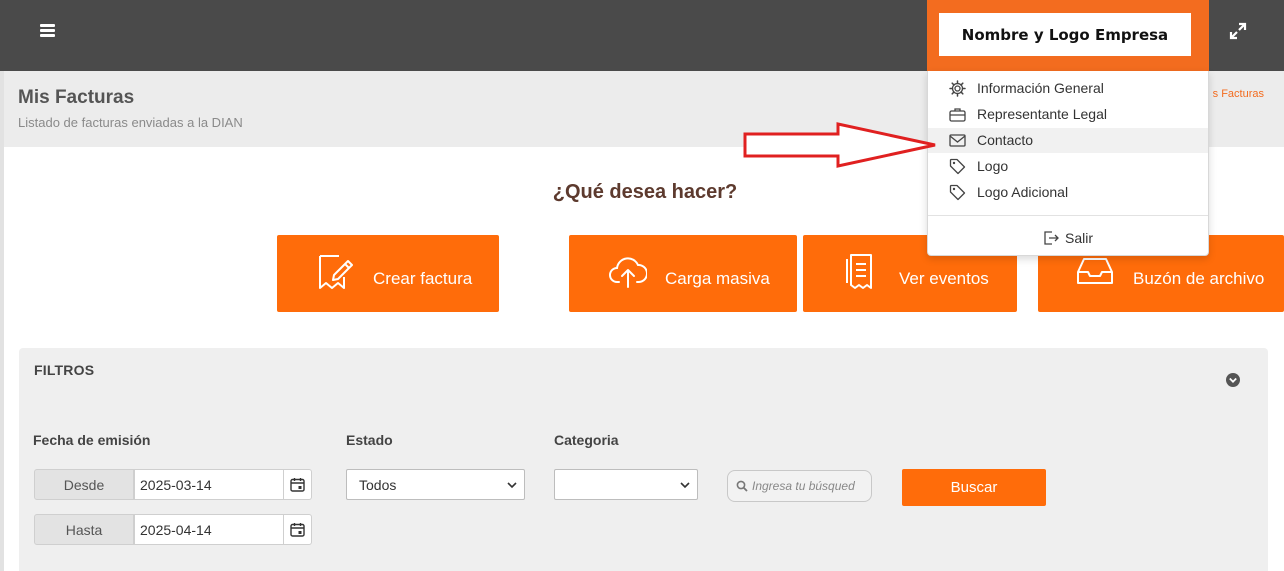 This screenshot has height=571, width=1284. Describe the element at coordinates (209, 529) in the screenshot. I see `to-date-input: 2025-04-14` at that location.